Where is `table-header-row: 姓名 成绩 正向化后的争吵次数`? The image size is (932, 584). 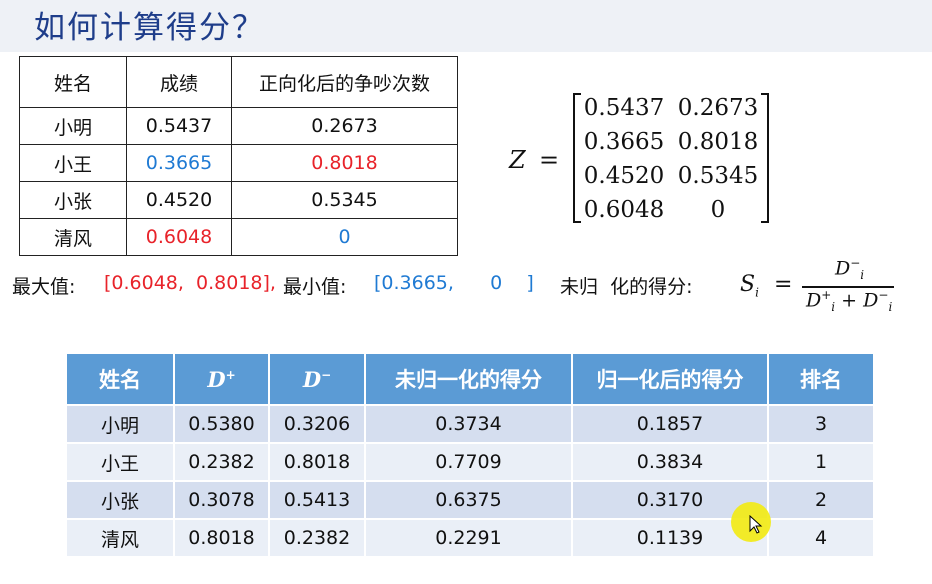 table-header-row: 姓名 成绩 正向化后的争吵次数 is located at coordinates (238, 82).